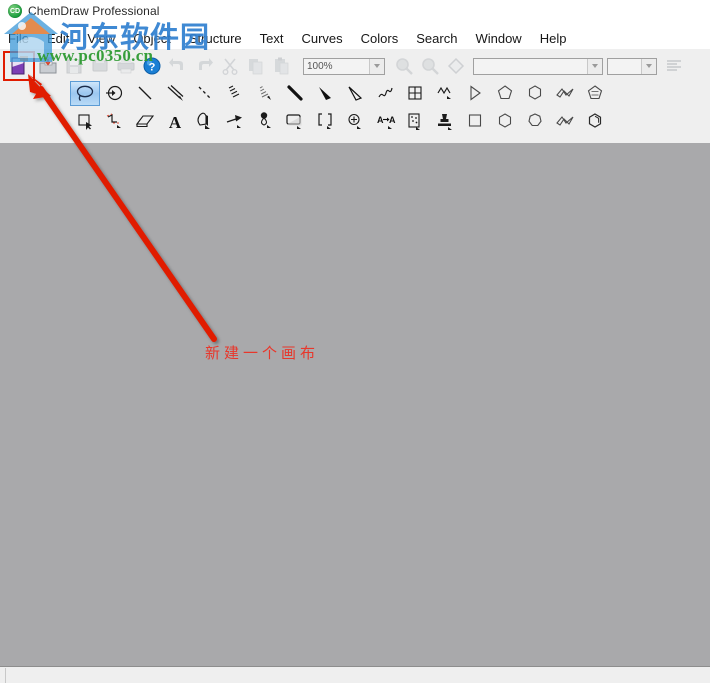 This screenshot has height=683, width=710. Describe the element at coordinates (376, 66) in the screenshot. I see `zoom-combo-chevron-down-icon` at that location.